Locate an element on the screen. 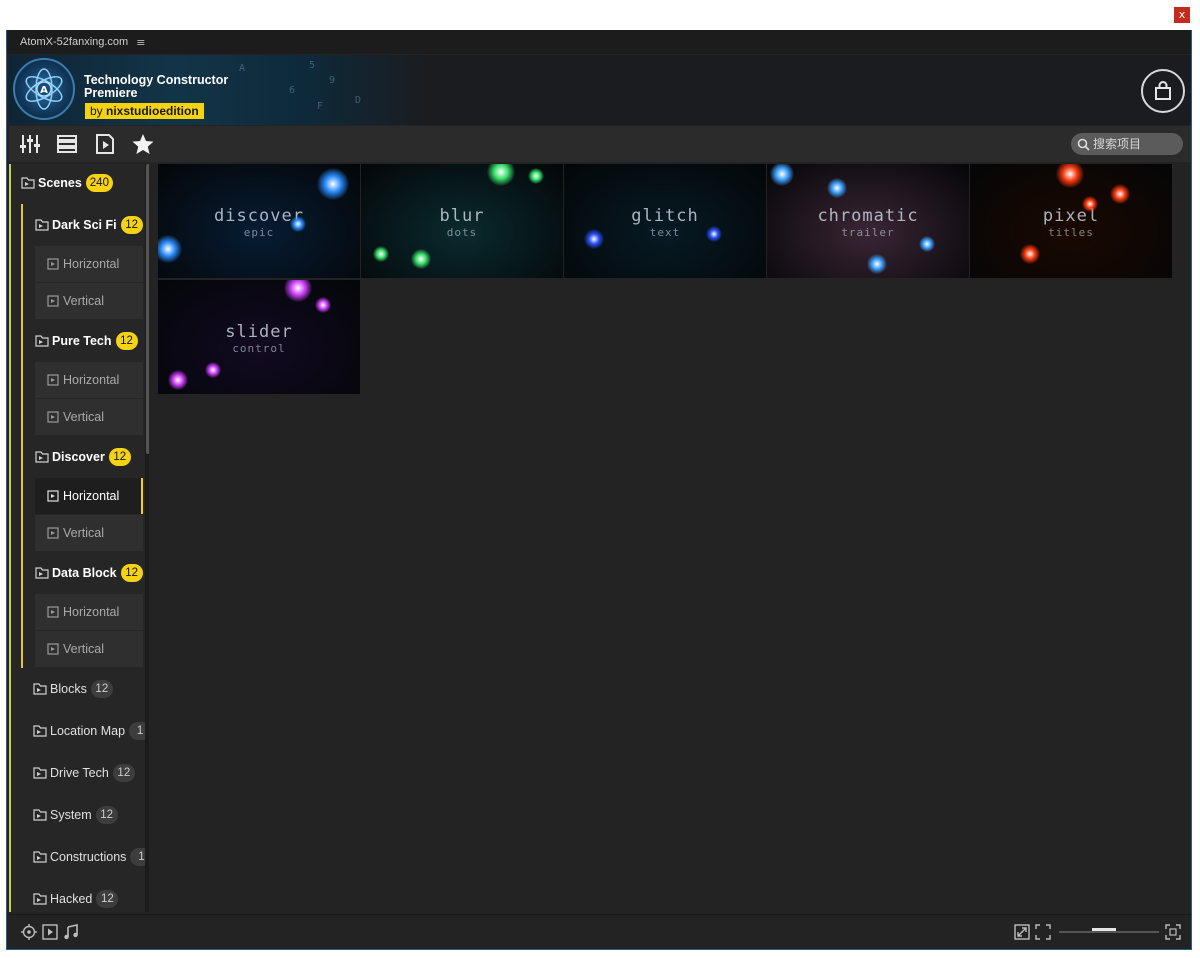 The height and width of the screenshot is (958, 1200). star-icon is located at coordinates (143, 144).